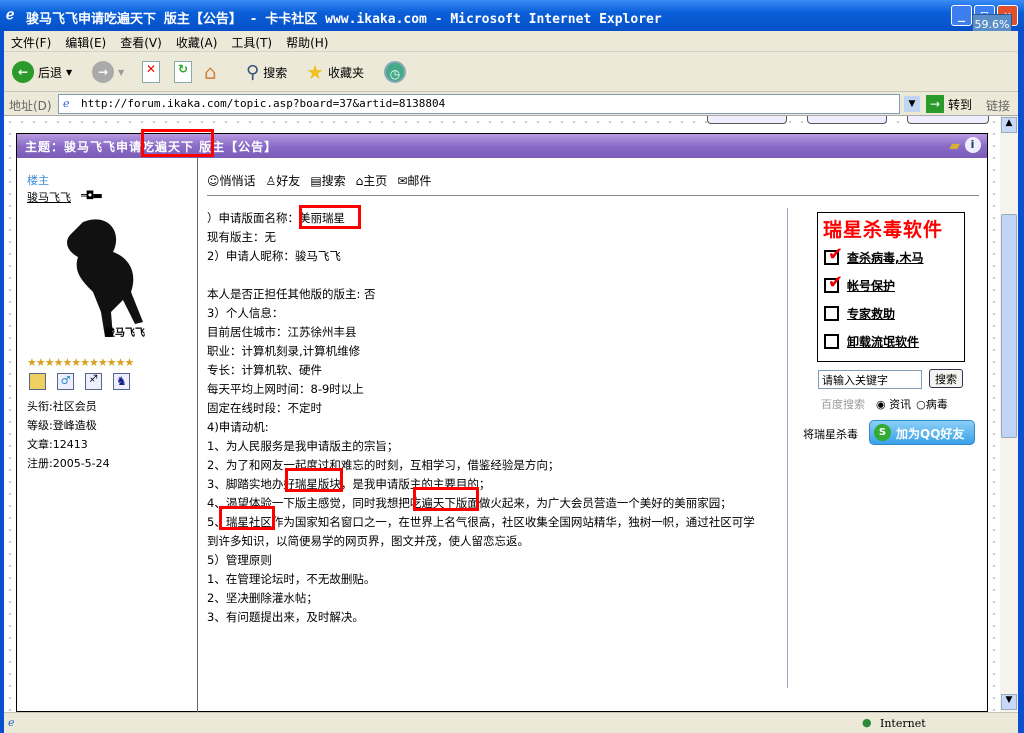  Describe the element at coordinates (23, 72) in the screenshot. I see `back-arrow-icon: ←` at that location.